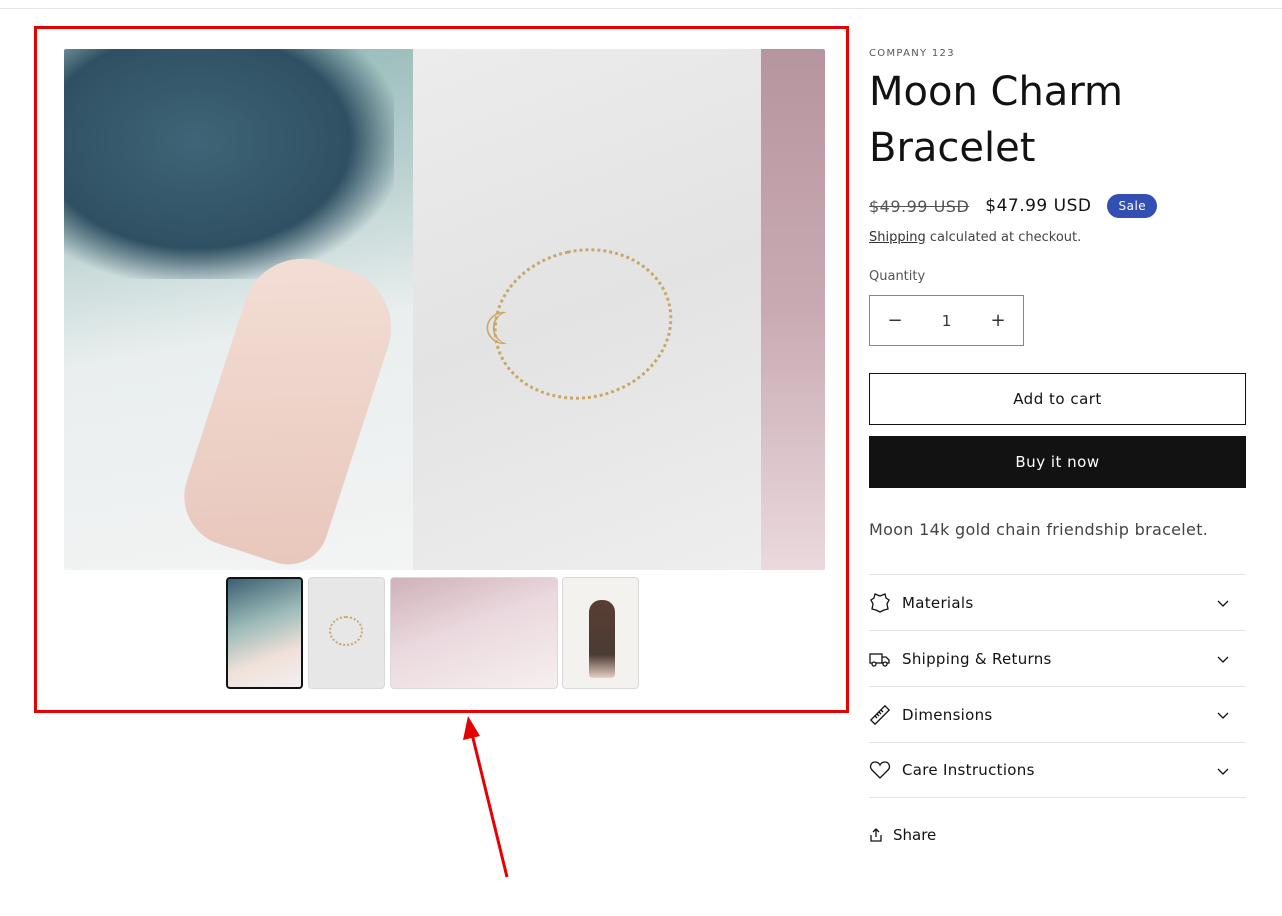 The height and width of the screenshot is (916, 1282). Describe the element at coordinates (1003, 237) in the screenshot. I see `shipping-note-text: calculated at checkout.` at that location.